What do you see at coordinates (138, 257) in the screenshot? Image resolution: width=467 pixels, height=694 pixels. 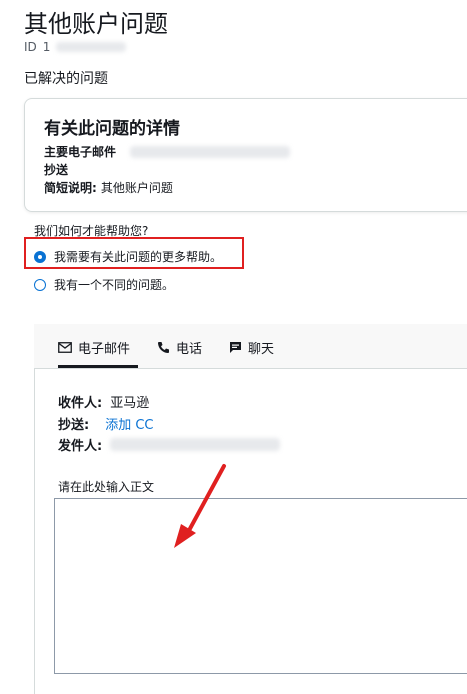 I see `option-more-help-label: 我需要有关此问题的更多帮助。` at bounding box center [138, 257].